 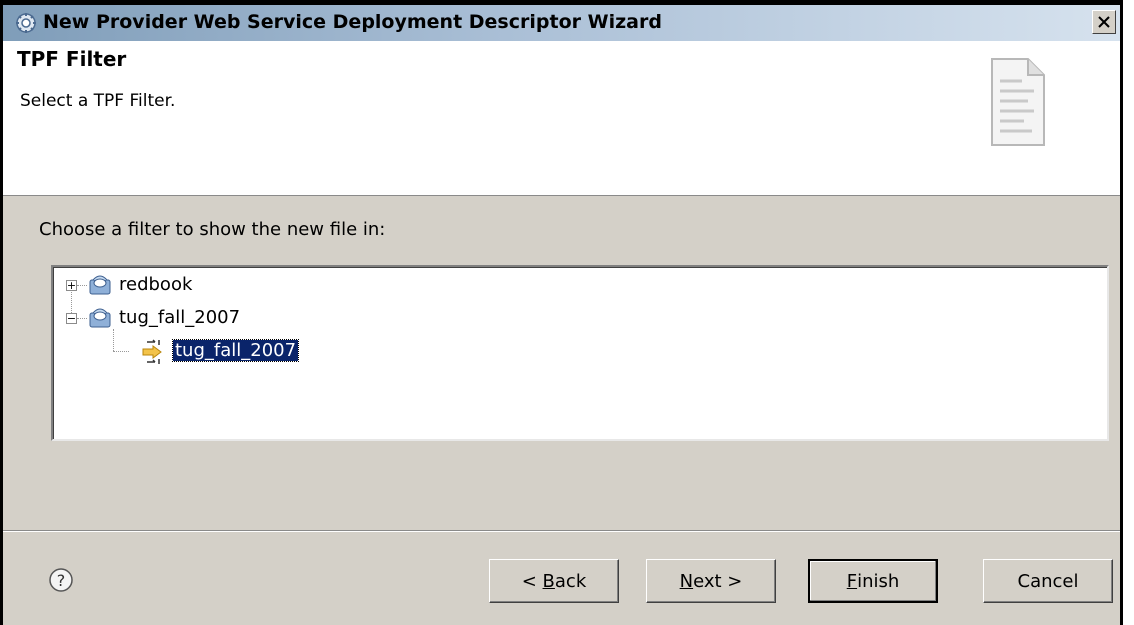 I want to click on cancel-label: Cancel, so click(x=1048, y=581).